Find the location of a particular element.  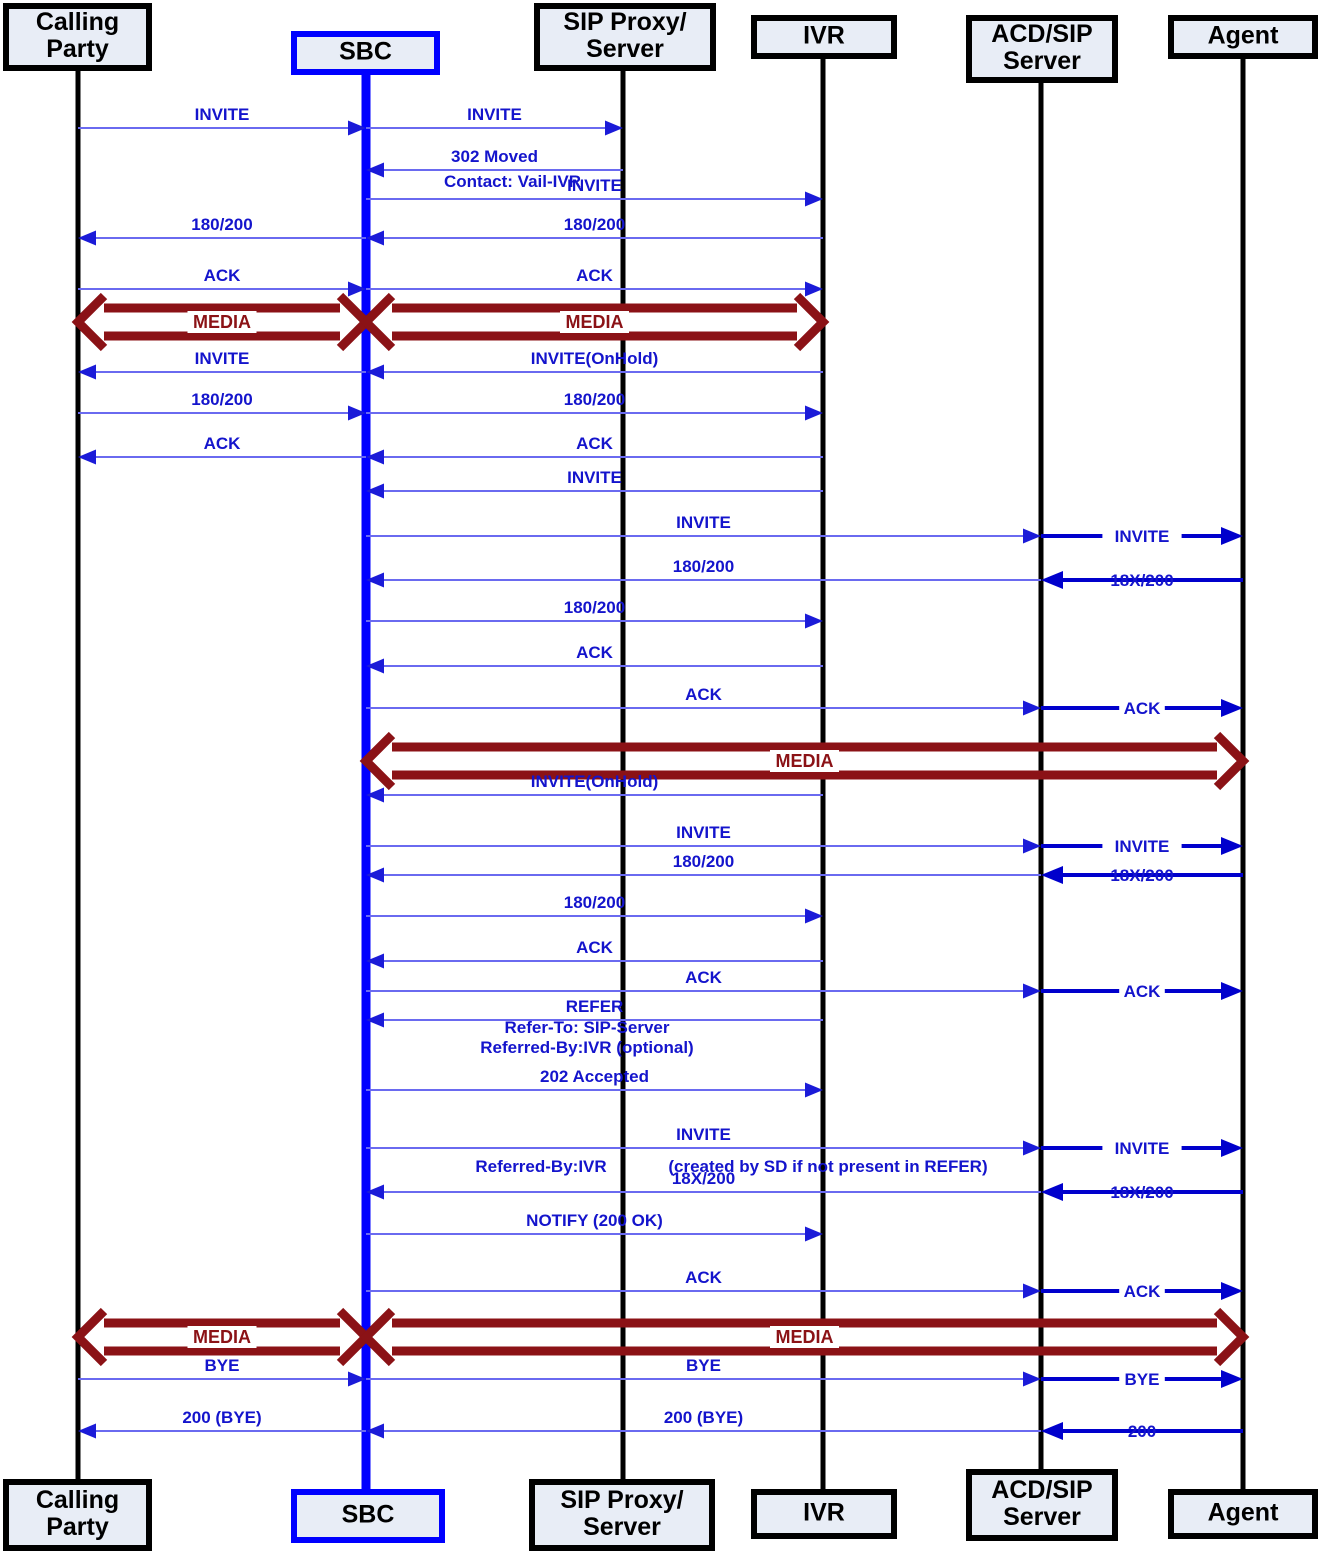

sip-message: 200 (BYE) is located at coordinates (703, 1423).